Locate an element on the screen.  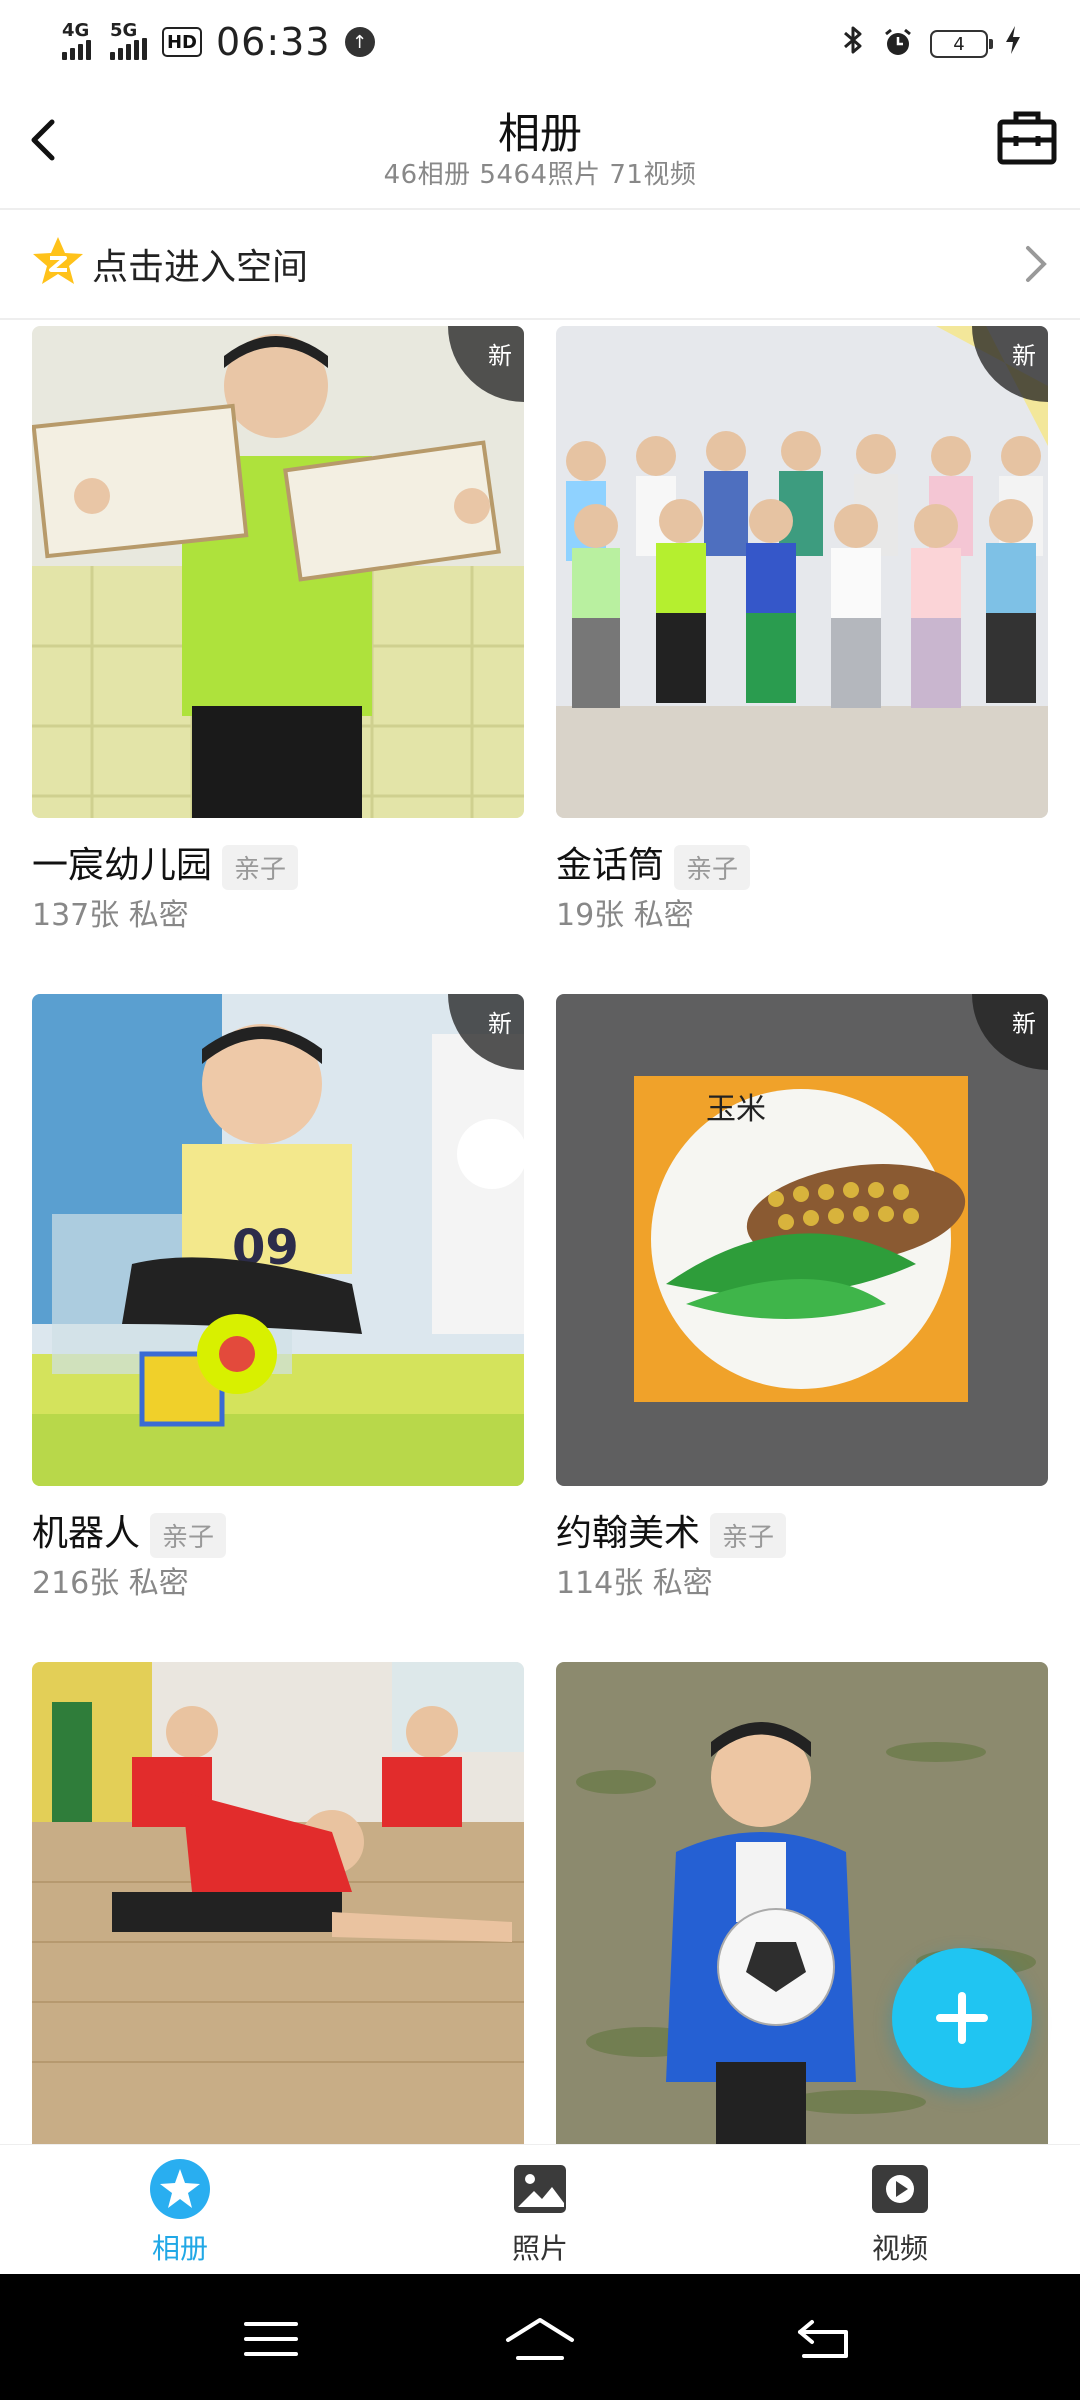
album-meta: 216张 私密 is located at coordinates (110, 1583).